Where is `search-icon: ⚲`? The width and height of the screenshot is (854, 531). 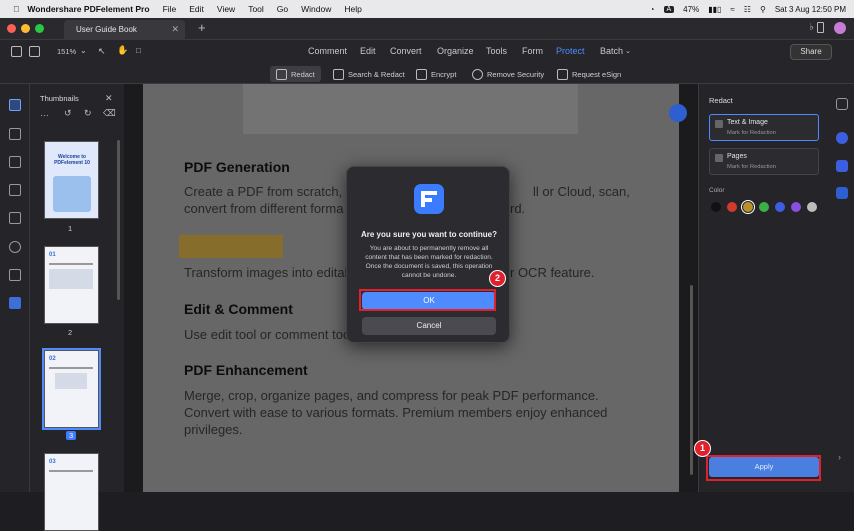
search-icon: ⚲ is located at coordinates (763, 9).